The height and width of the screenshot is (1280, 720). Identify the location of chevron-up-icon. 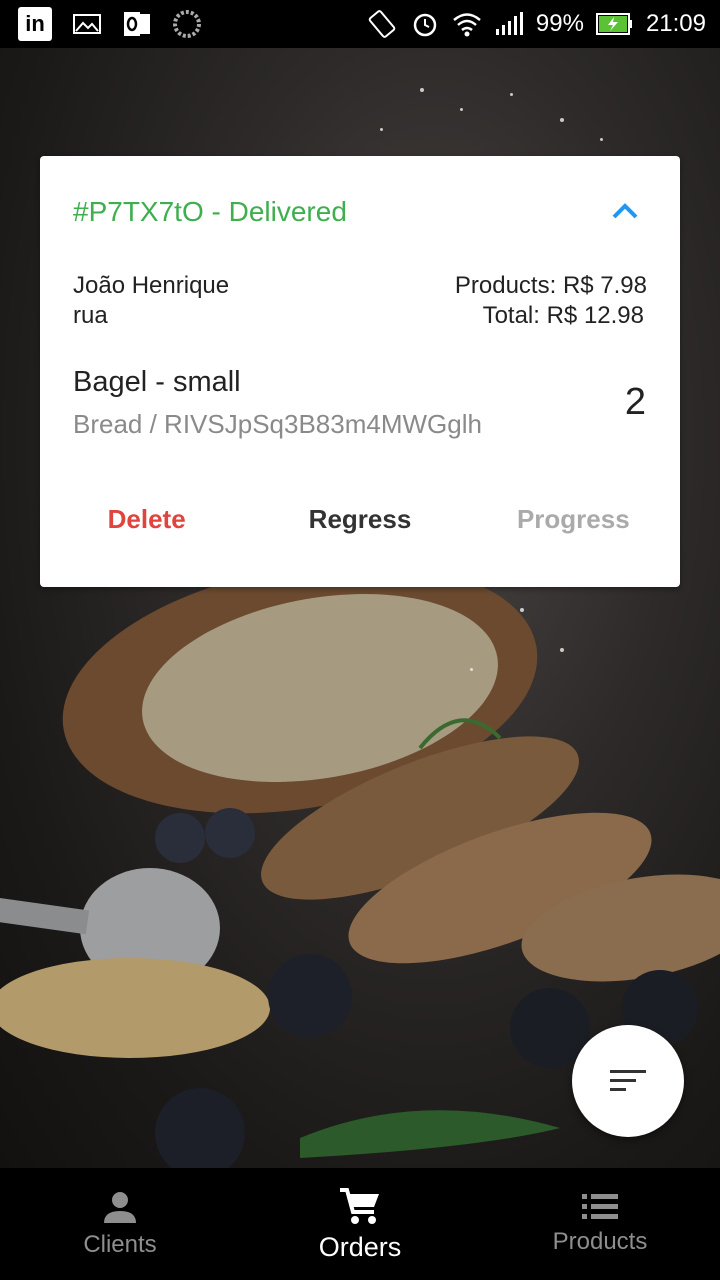
(625, 211).